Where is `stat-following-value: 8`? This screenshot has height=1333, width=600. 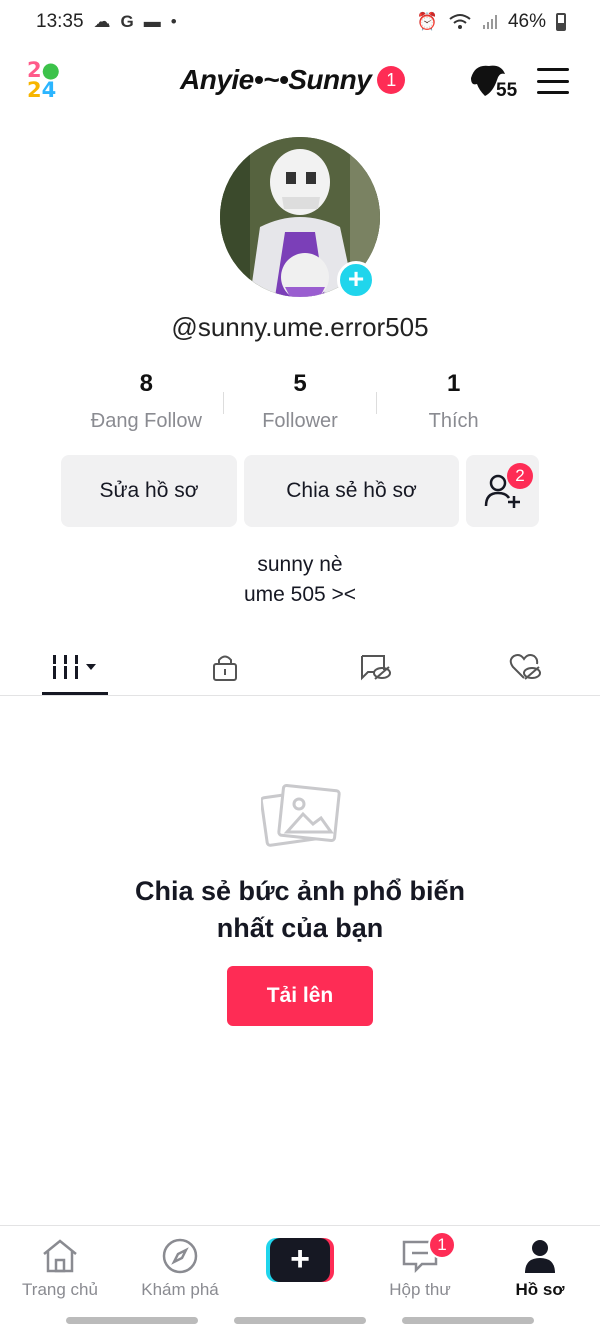
stat-following-value: 8 is located at coordinates (146, 383).